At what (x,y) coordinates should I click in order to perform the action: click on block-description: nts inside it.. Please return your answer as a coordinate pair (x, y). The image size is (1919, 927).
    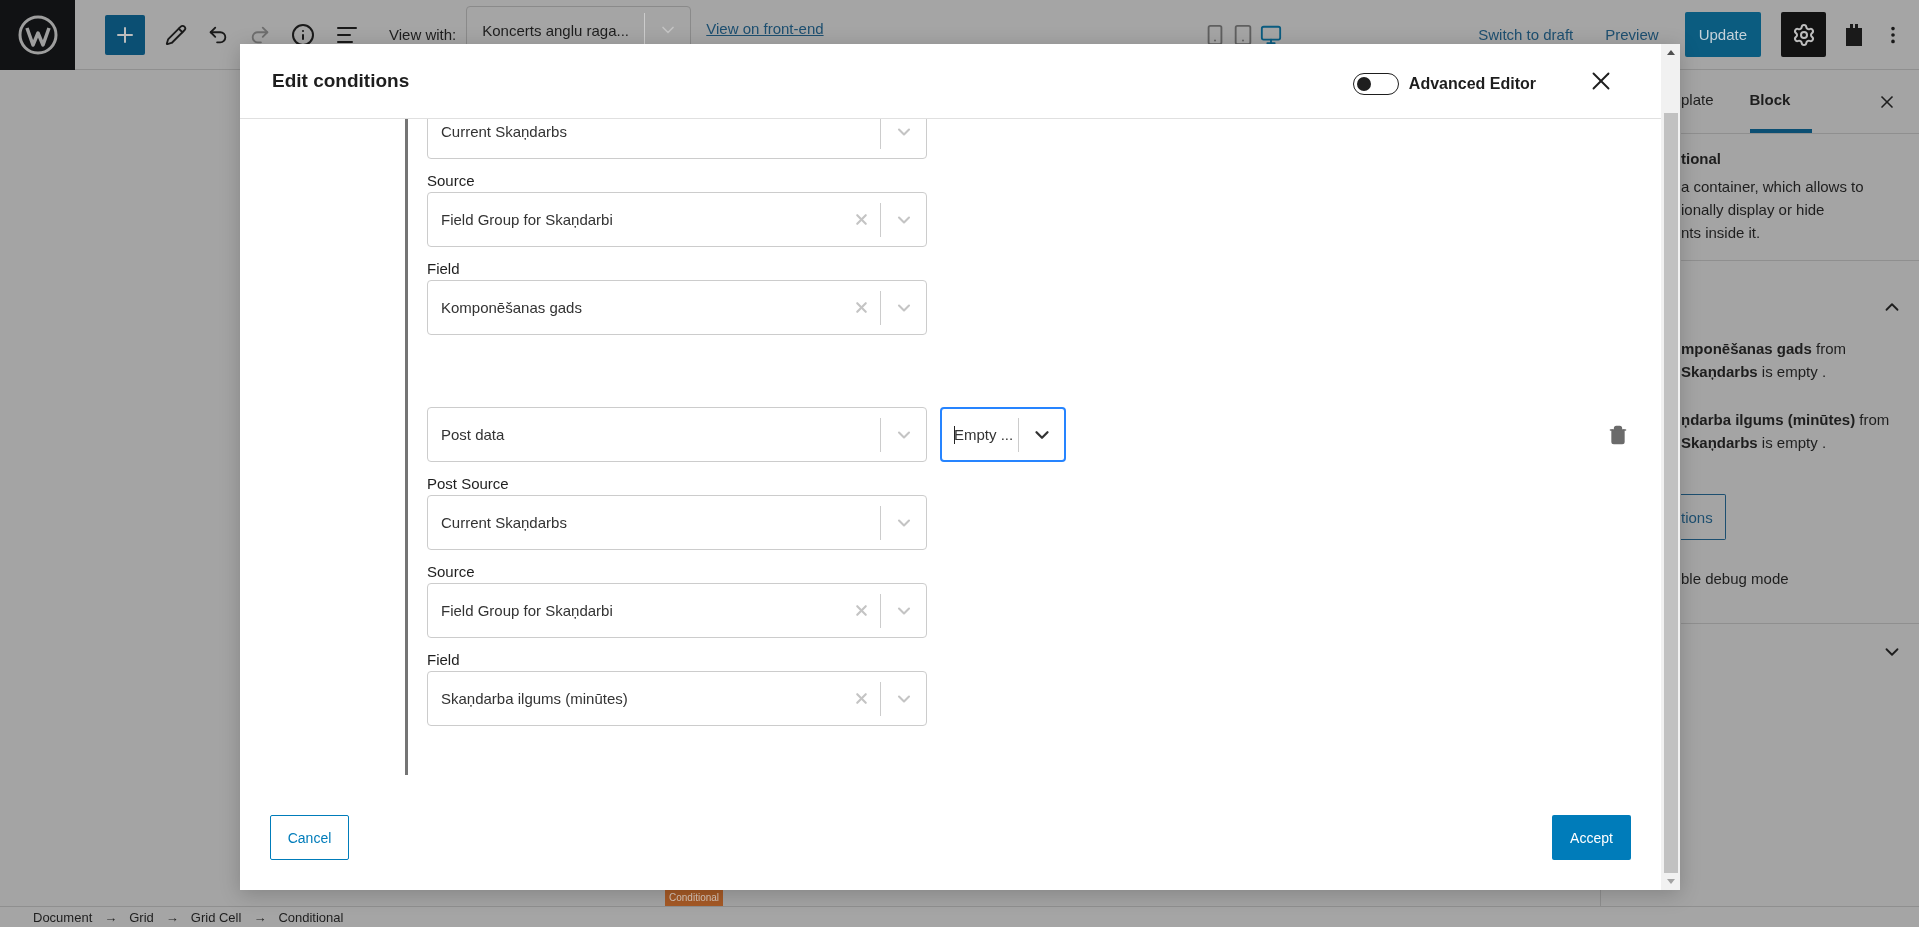
    Looking at the image, I should click on (1721, 233).